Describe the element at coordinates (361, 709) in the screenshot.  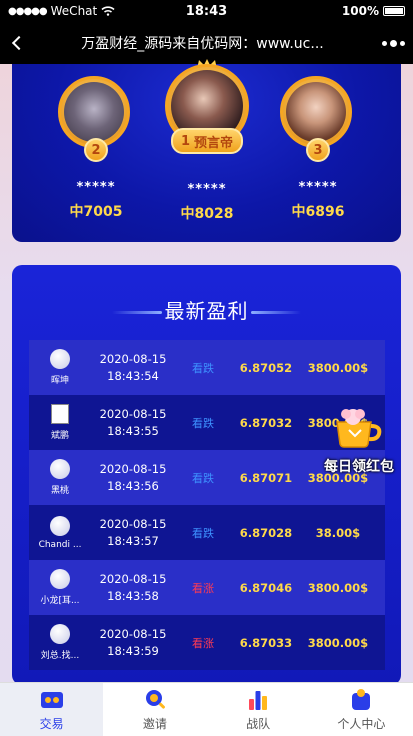
I see `tab-profile: 个人中心` at that location.